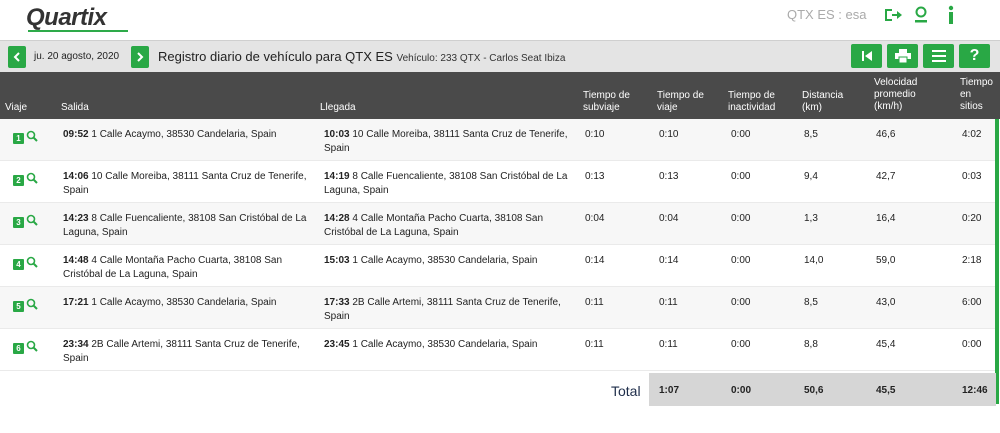 Image resolution: width=1000 pixels, height=433 pixels. I want to click on arrival-time: 15:03, so click(337, 260).